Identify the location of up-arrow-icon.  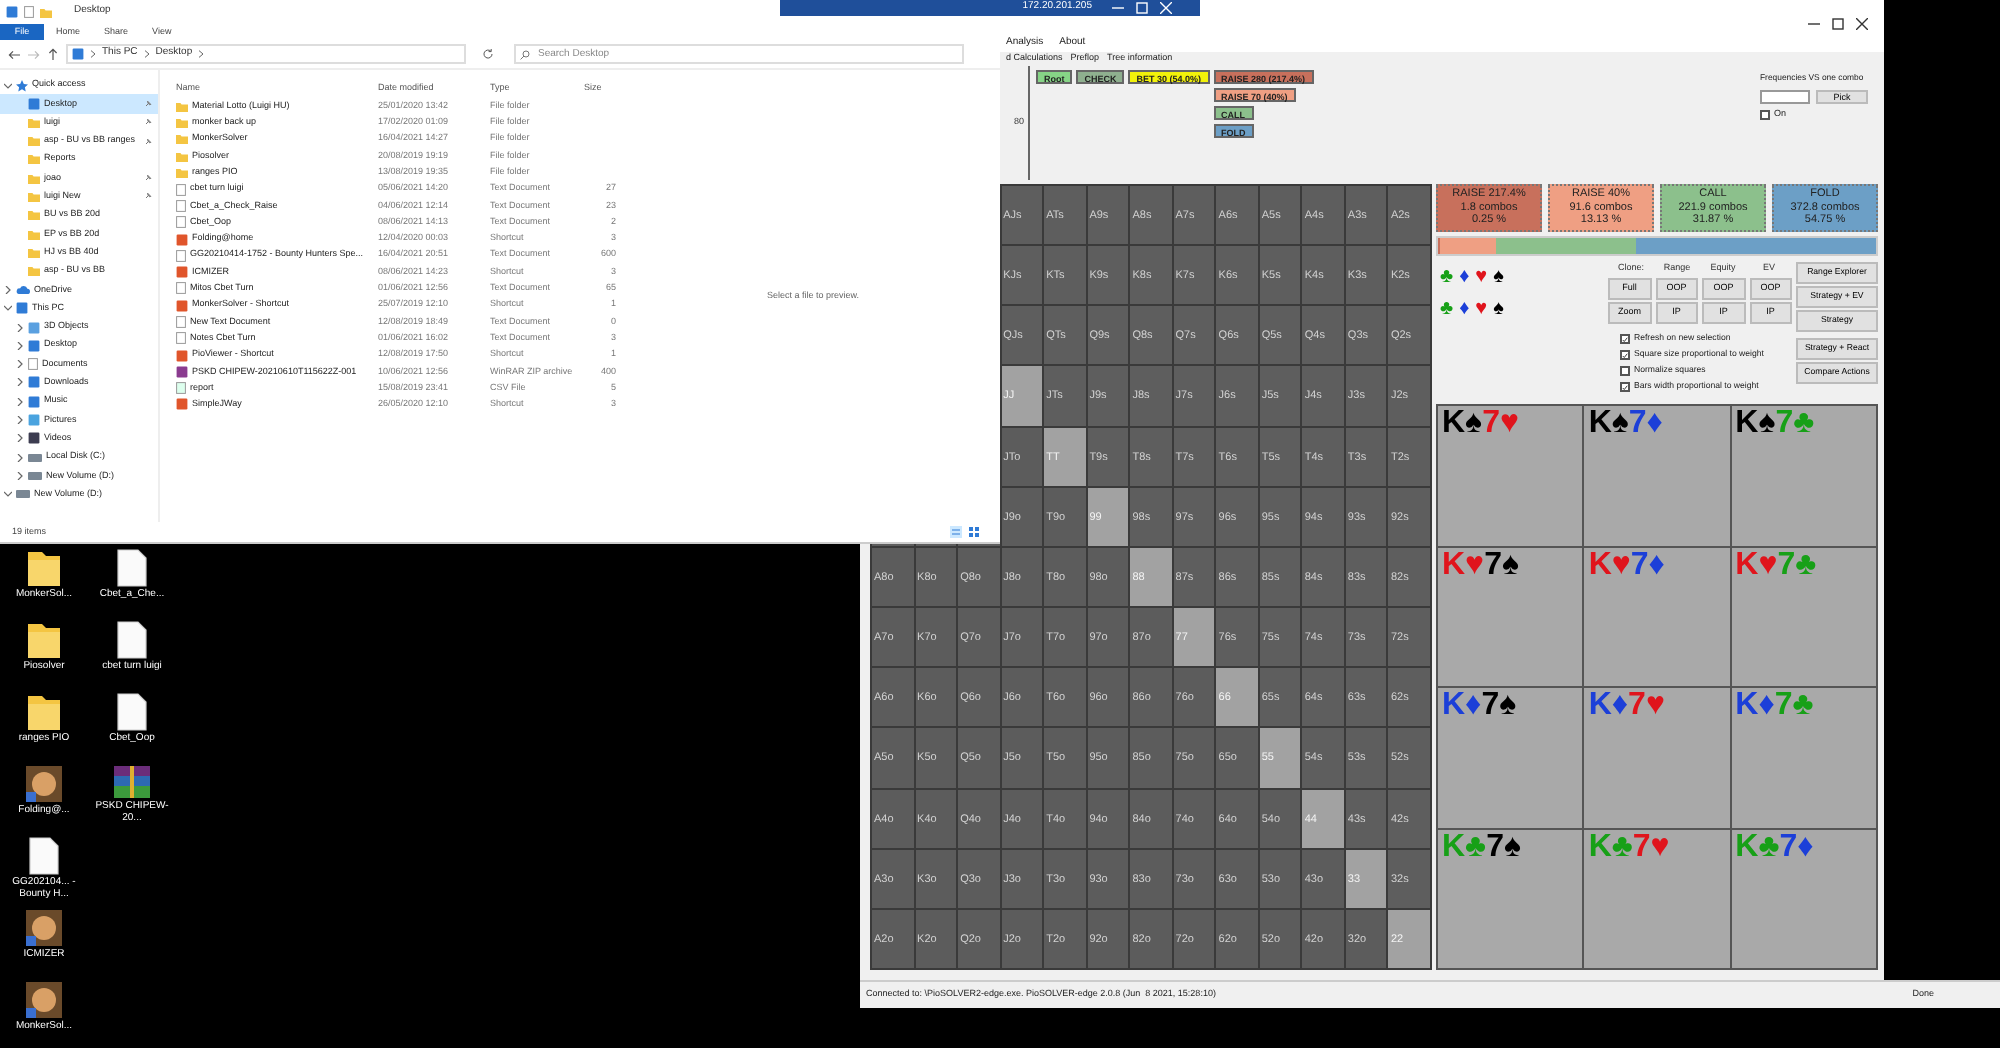
(53, 54).